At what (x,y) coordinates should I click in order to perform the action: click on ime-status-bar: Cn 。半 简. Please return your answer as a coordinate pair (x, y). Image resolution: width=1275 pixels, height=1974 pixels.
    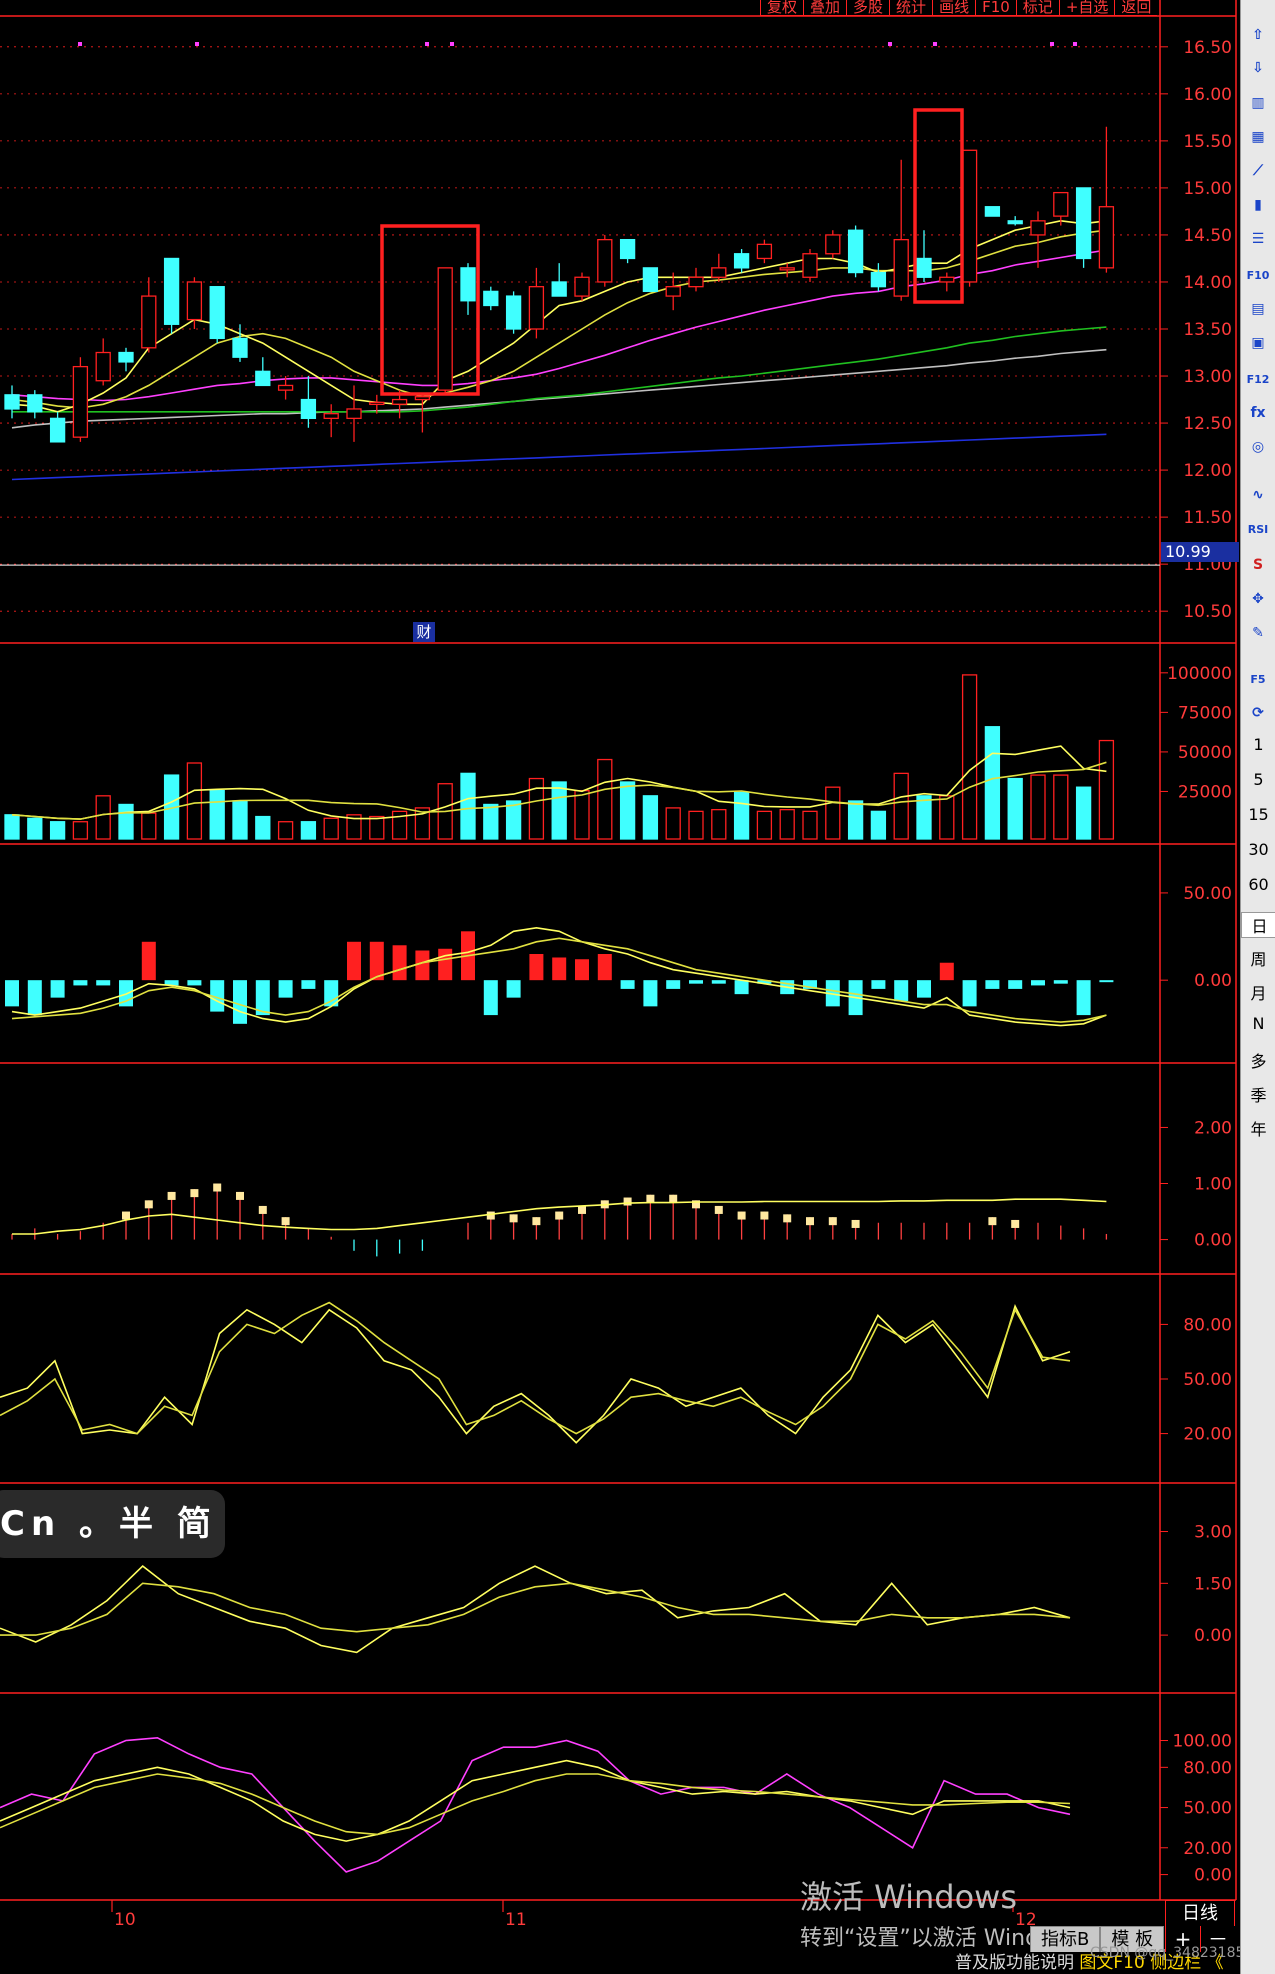
    Looking at the image, I should click on (112, 1524).